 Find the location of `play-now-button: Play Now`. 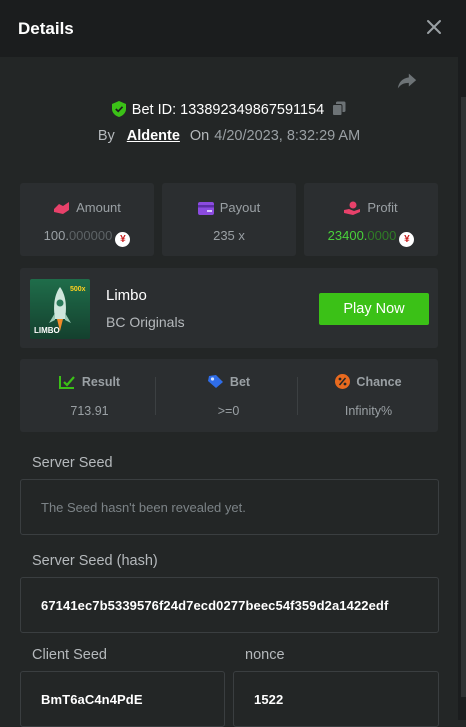

play-now-button: Play Now is located at coordinates (374, 309).